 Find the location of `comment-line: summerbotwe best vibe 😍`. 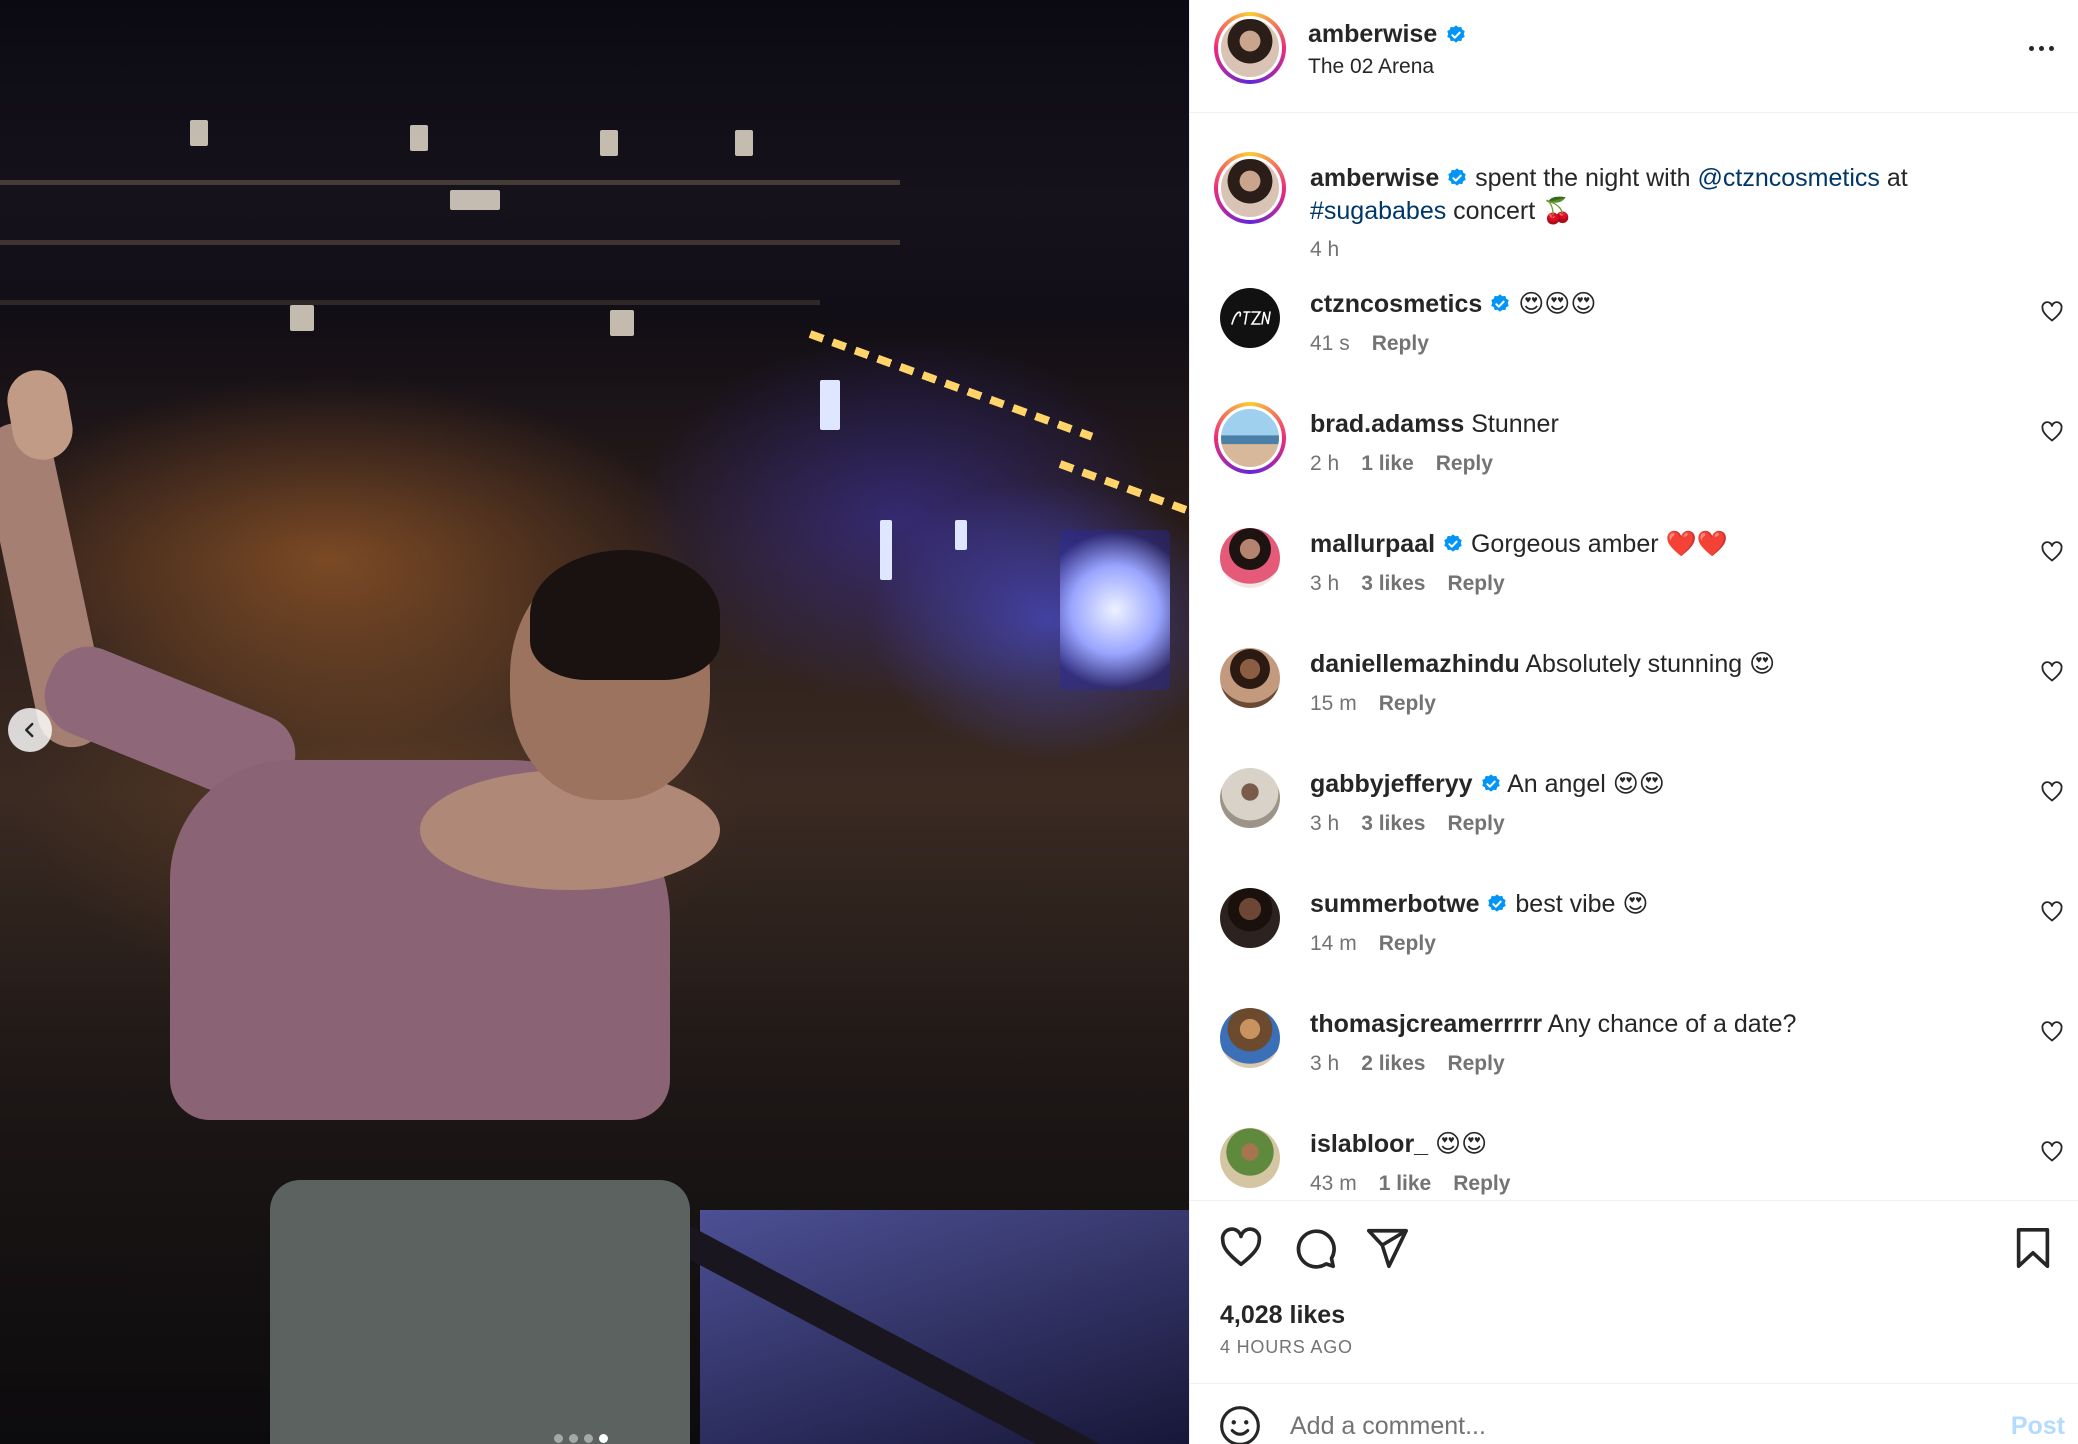

comment-line: summerbotwe best vibe 😍 is located at coordinates (1479, 904).